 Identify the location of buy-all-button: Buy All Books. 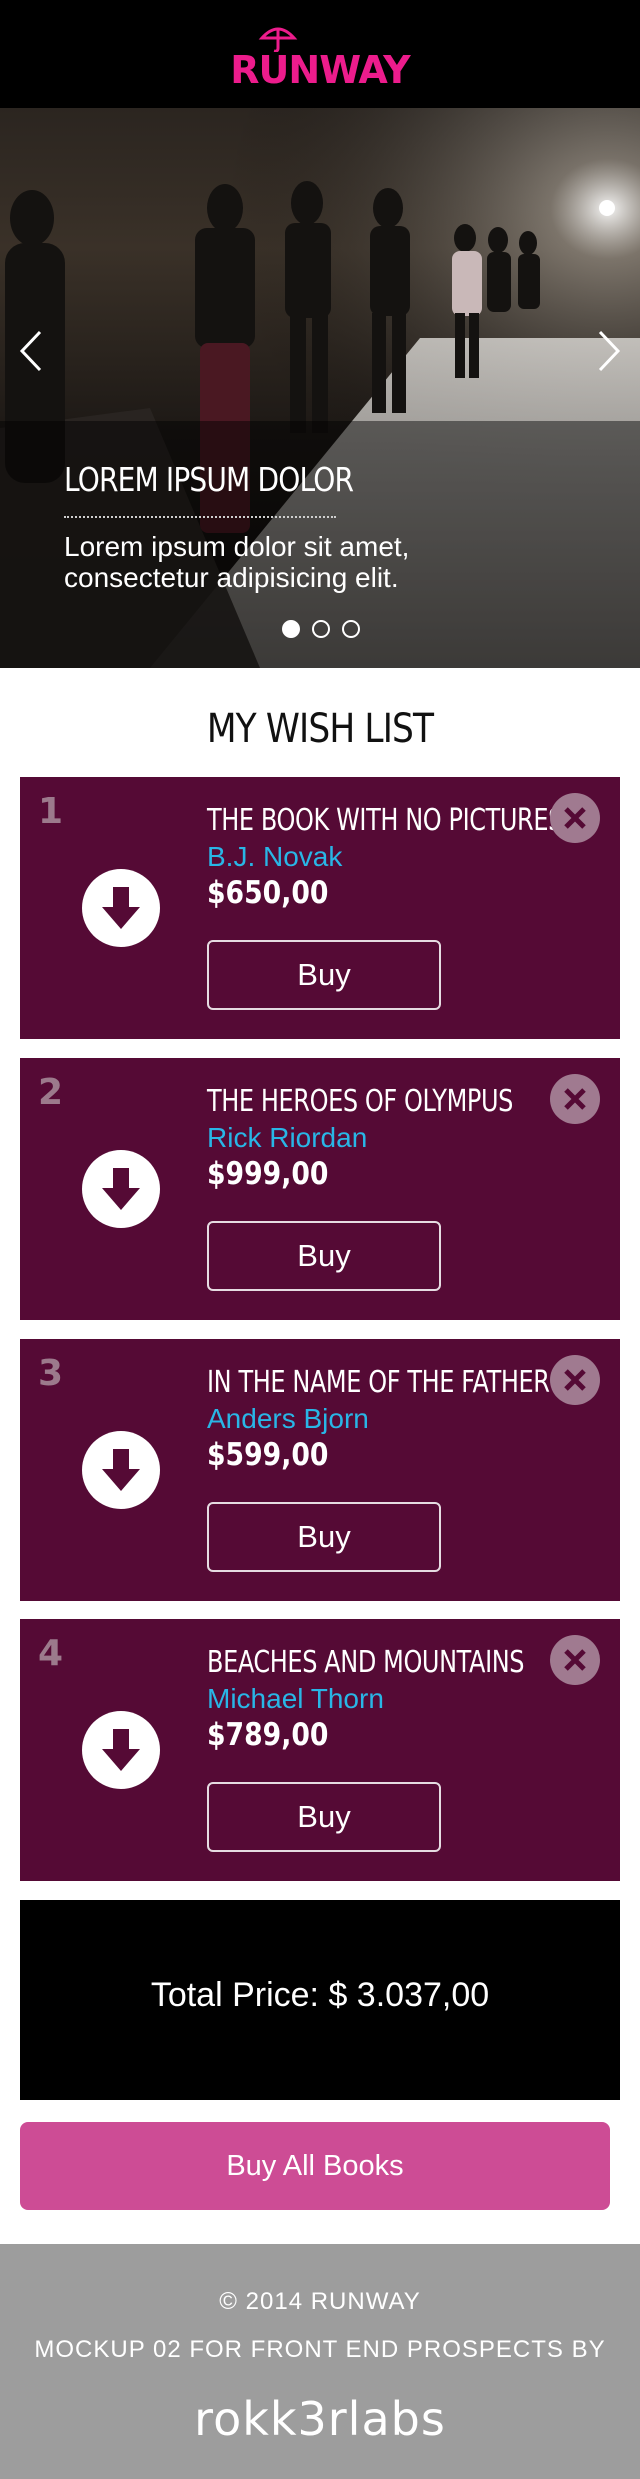
(315, 2166).